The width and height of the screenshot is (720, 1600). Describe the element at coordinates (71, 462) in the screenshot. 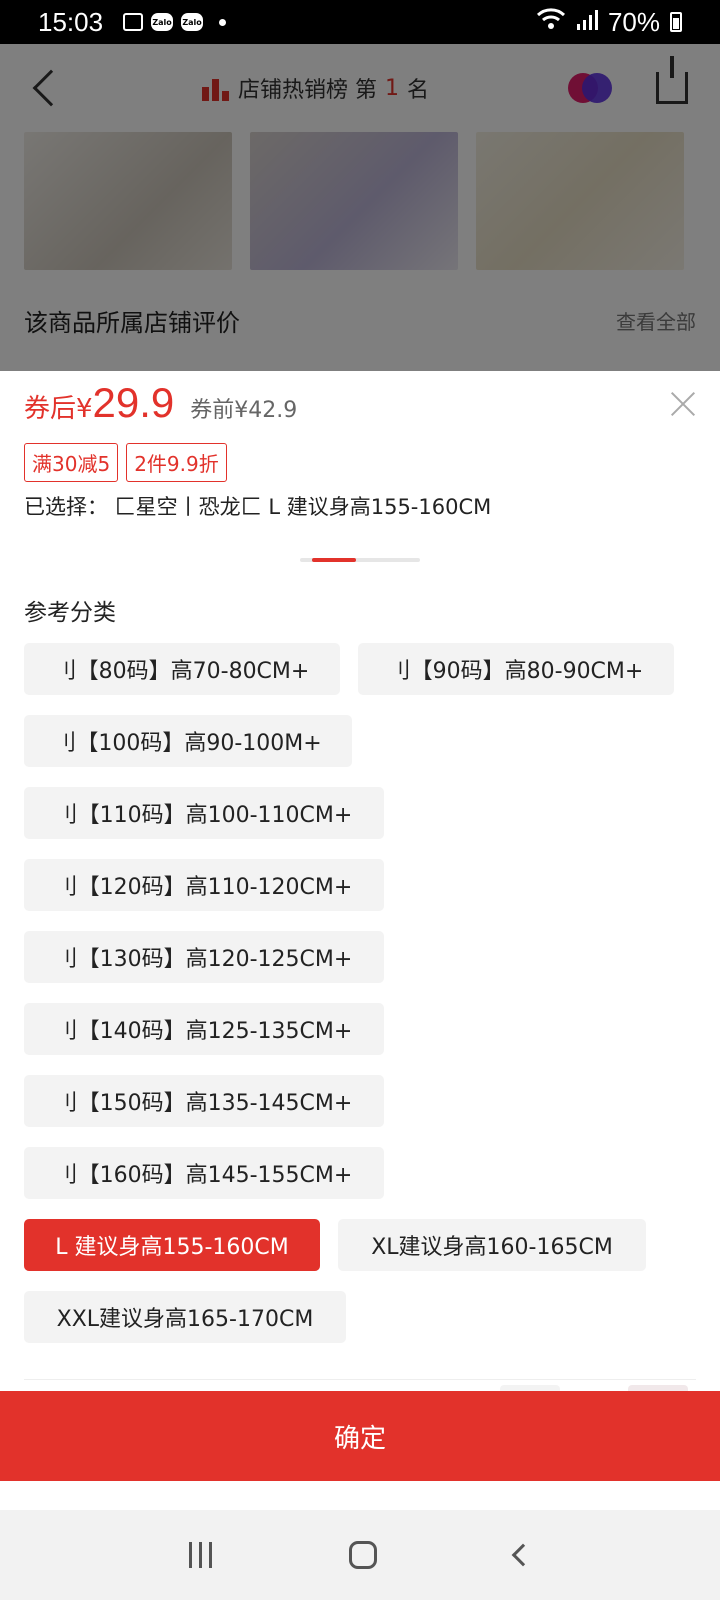

I see `promo-tag: 满30减5` at that location.